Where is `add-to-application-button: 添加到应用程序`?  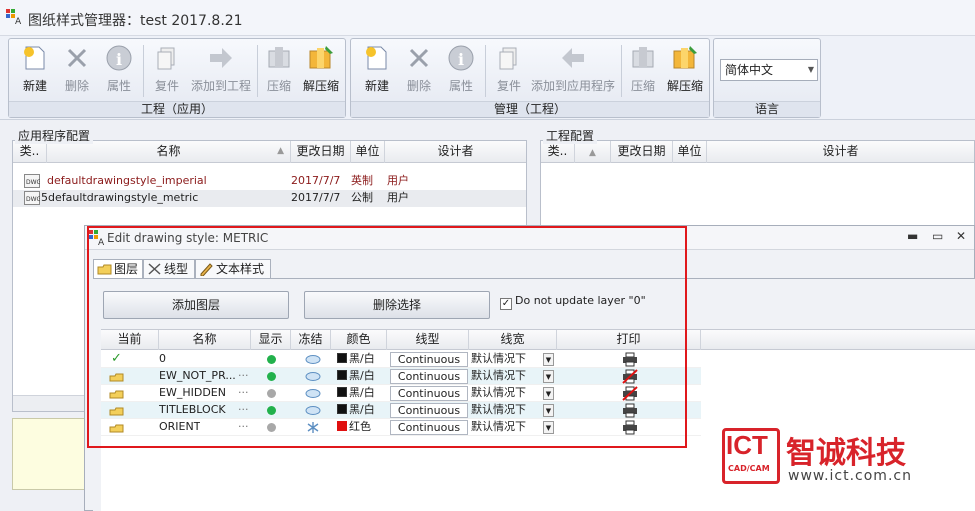
add-to-application-button: 添加到应用程序 is located at coordinates (573, 70).